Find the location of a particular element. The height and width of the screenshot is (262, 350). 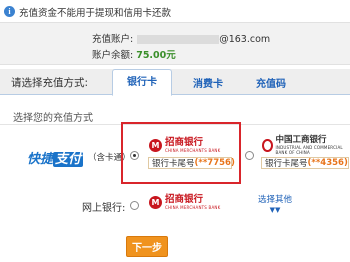

quick-pay-logo-prefix: 快捷 is located at coordinates (40, 159).